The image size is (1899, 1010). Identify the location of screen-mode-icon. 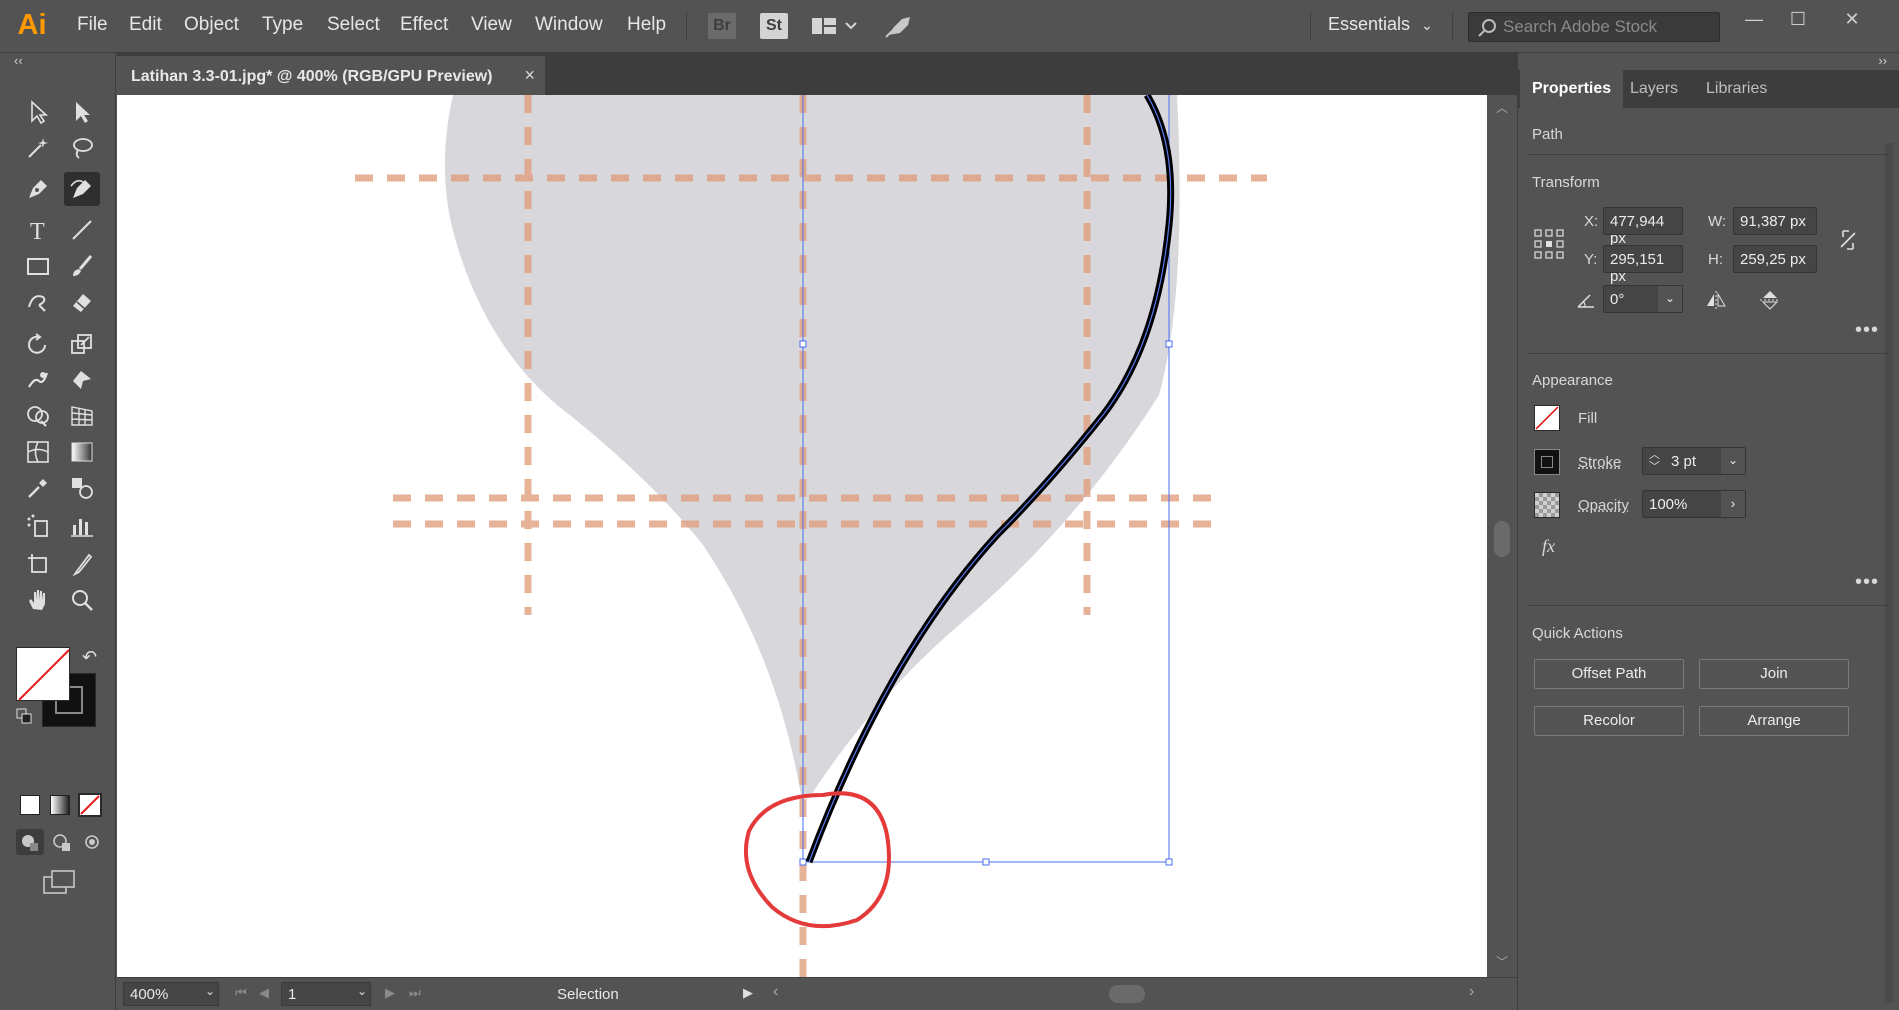
(60, 883).